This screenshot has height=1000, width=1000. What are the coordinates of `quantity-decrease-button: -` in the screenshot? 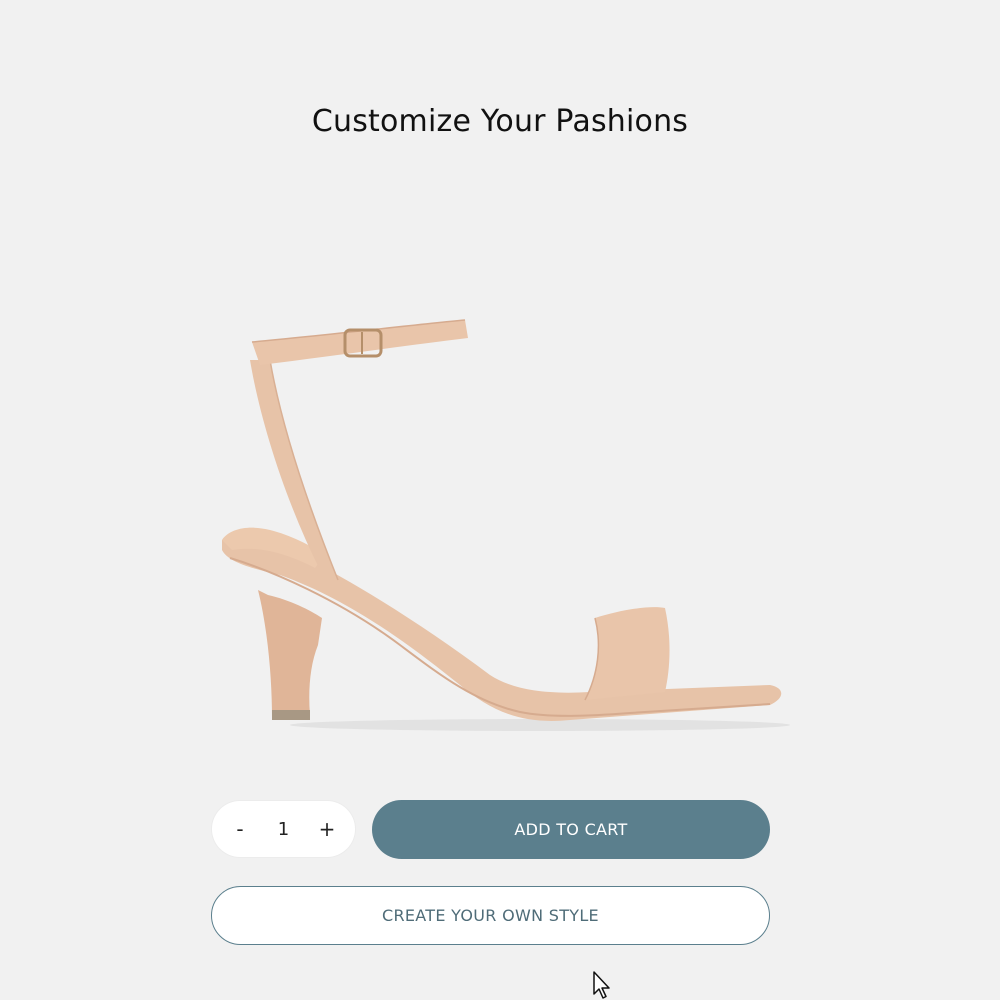 It's located at (240, 829).